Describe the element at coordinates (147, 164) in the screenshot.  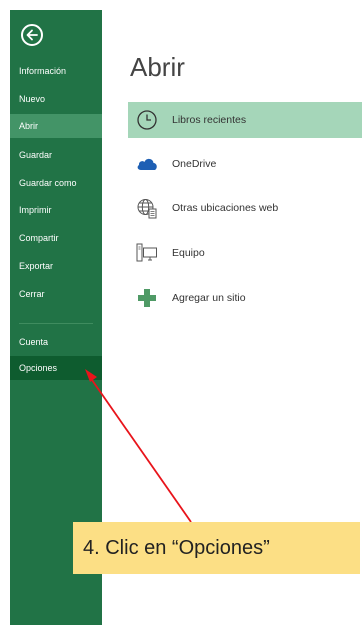
I see `cloud-icon` at that location.